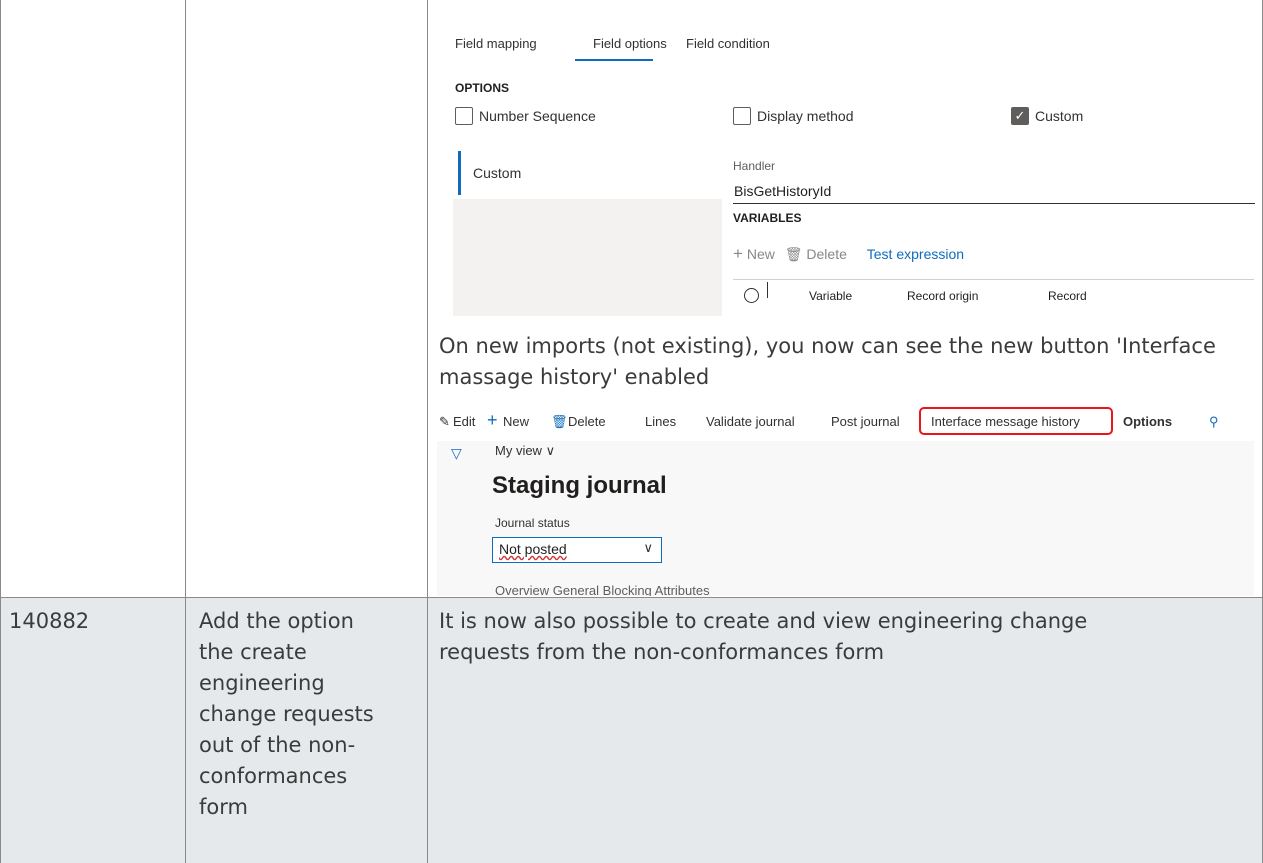 The height and width of the screenshot is (863, 1263). What do you see at coordinates (497, 173) in the screenshot?
I see `list-item-label: Custom` at bounding box center [497, 173].